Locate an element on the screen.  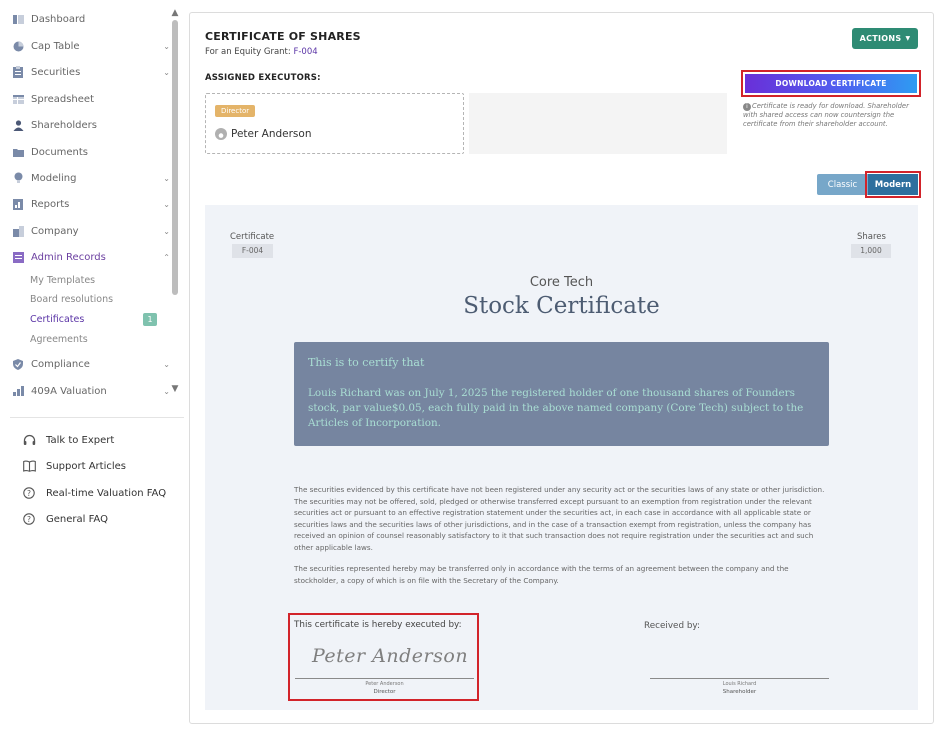
shares-value: 1,000 is located at coordinates (871, 251).